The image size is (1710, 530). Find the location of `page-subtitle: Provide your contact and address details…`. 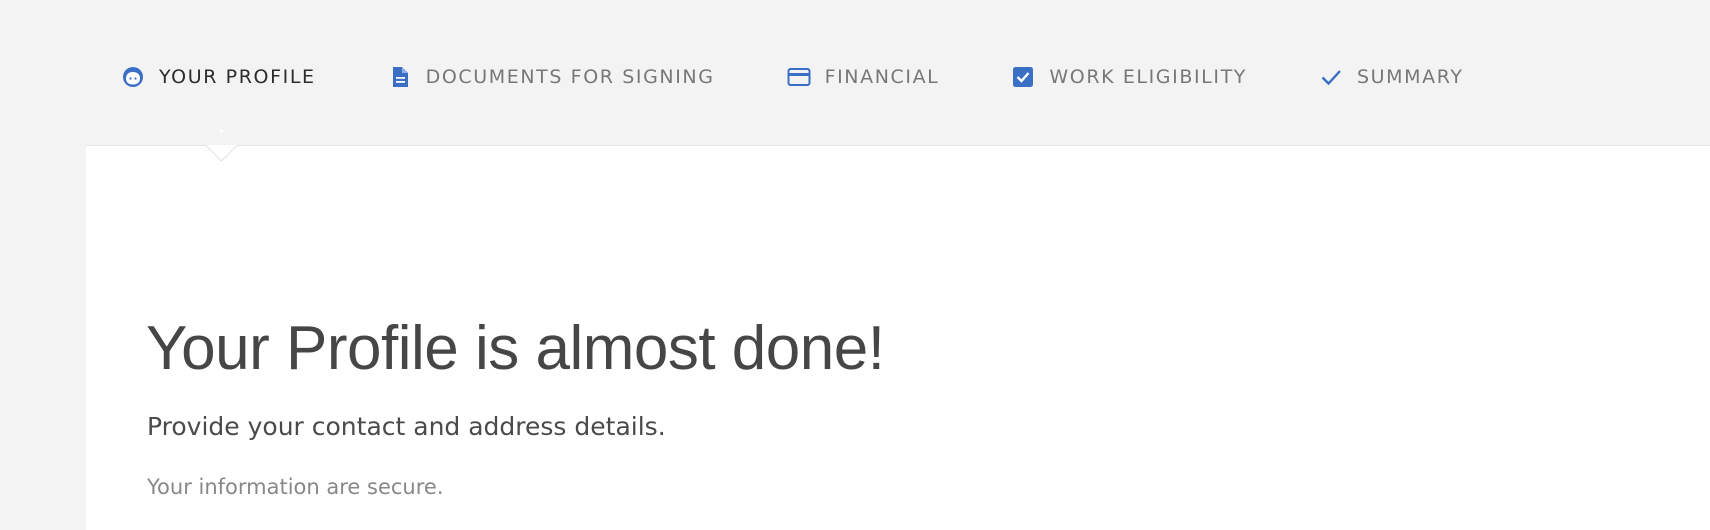

page-subtitle: Provide your contact and address details… is located at coordinates (406, 426).